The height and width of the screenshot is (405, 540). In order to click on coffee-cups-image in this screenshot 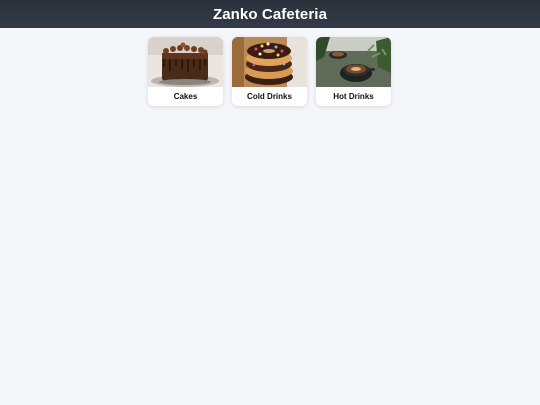, I will do `click(353, 62)`.